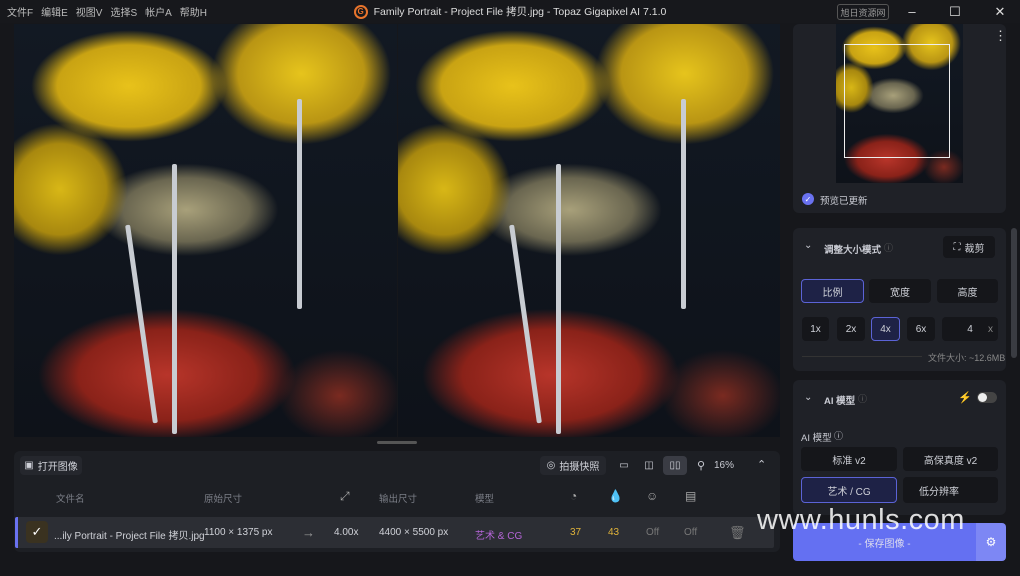 The width and height of the screenshot is (1020, 576). I want to click on scale-2x-button: 2x, so click(851, 329).